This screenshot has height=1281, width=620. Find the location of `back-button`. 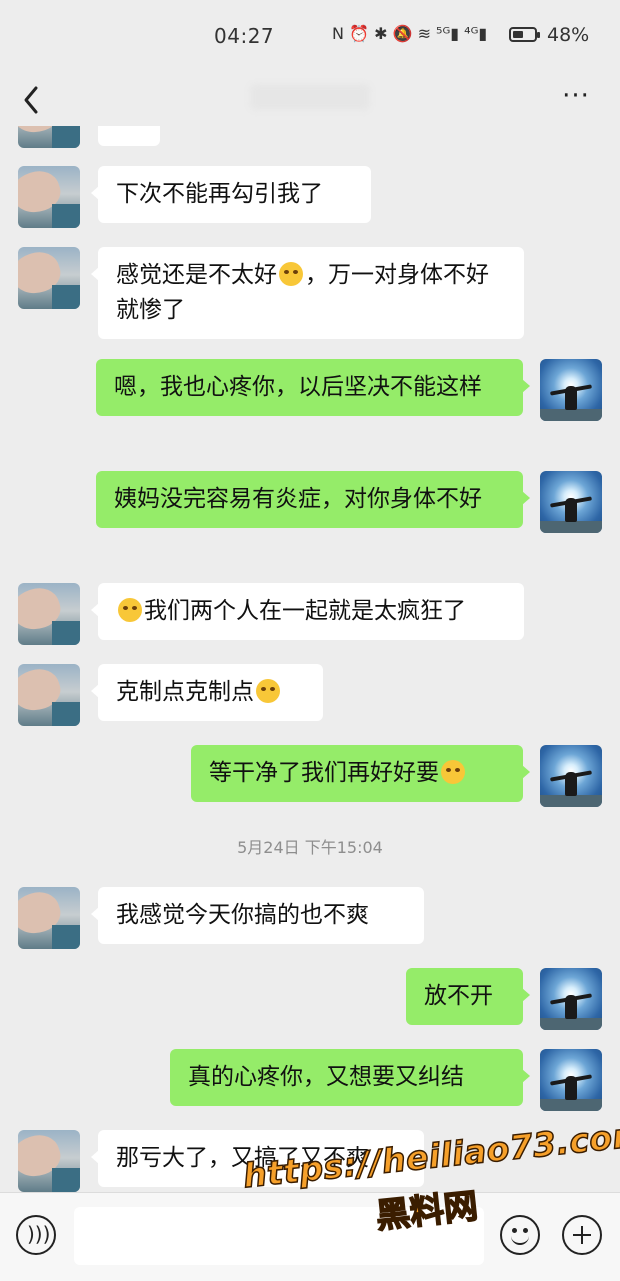

back-button is located at coordinates (34, 98).